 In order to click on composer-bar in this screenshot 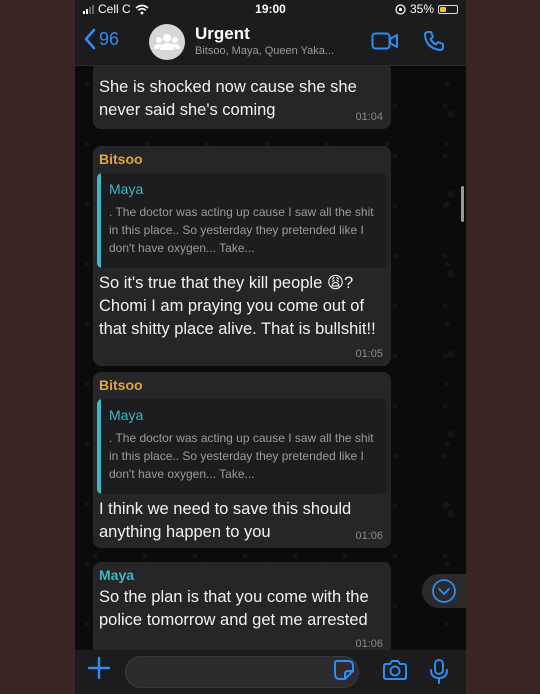, I will do `click(270, 672)`.